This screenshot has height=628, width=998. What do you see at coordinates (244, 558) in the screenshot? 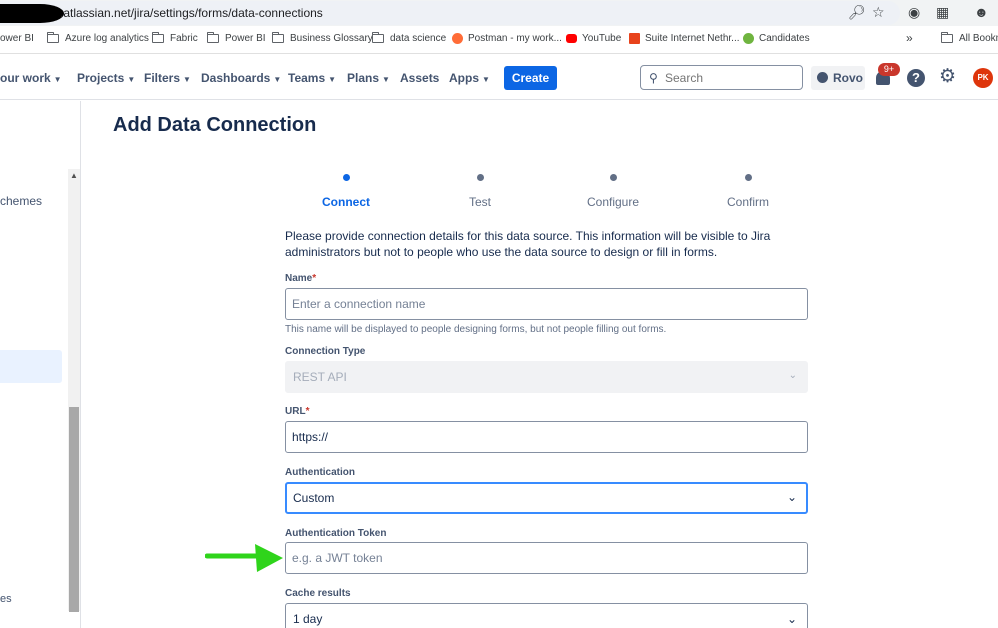
I see `annotation-arrow-icon` at bounding box center [244, 558].